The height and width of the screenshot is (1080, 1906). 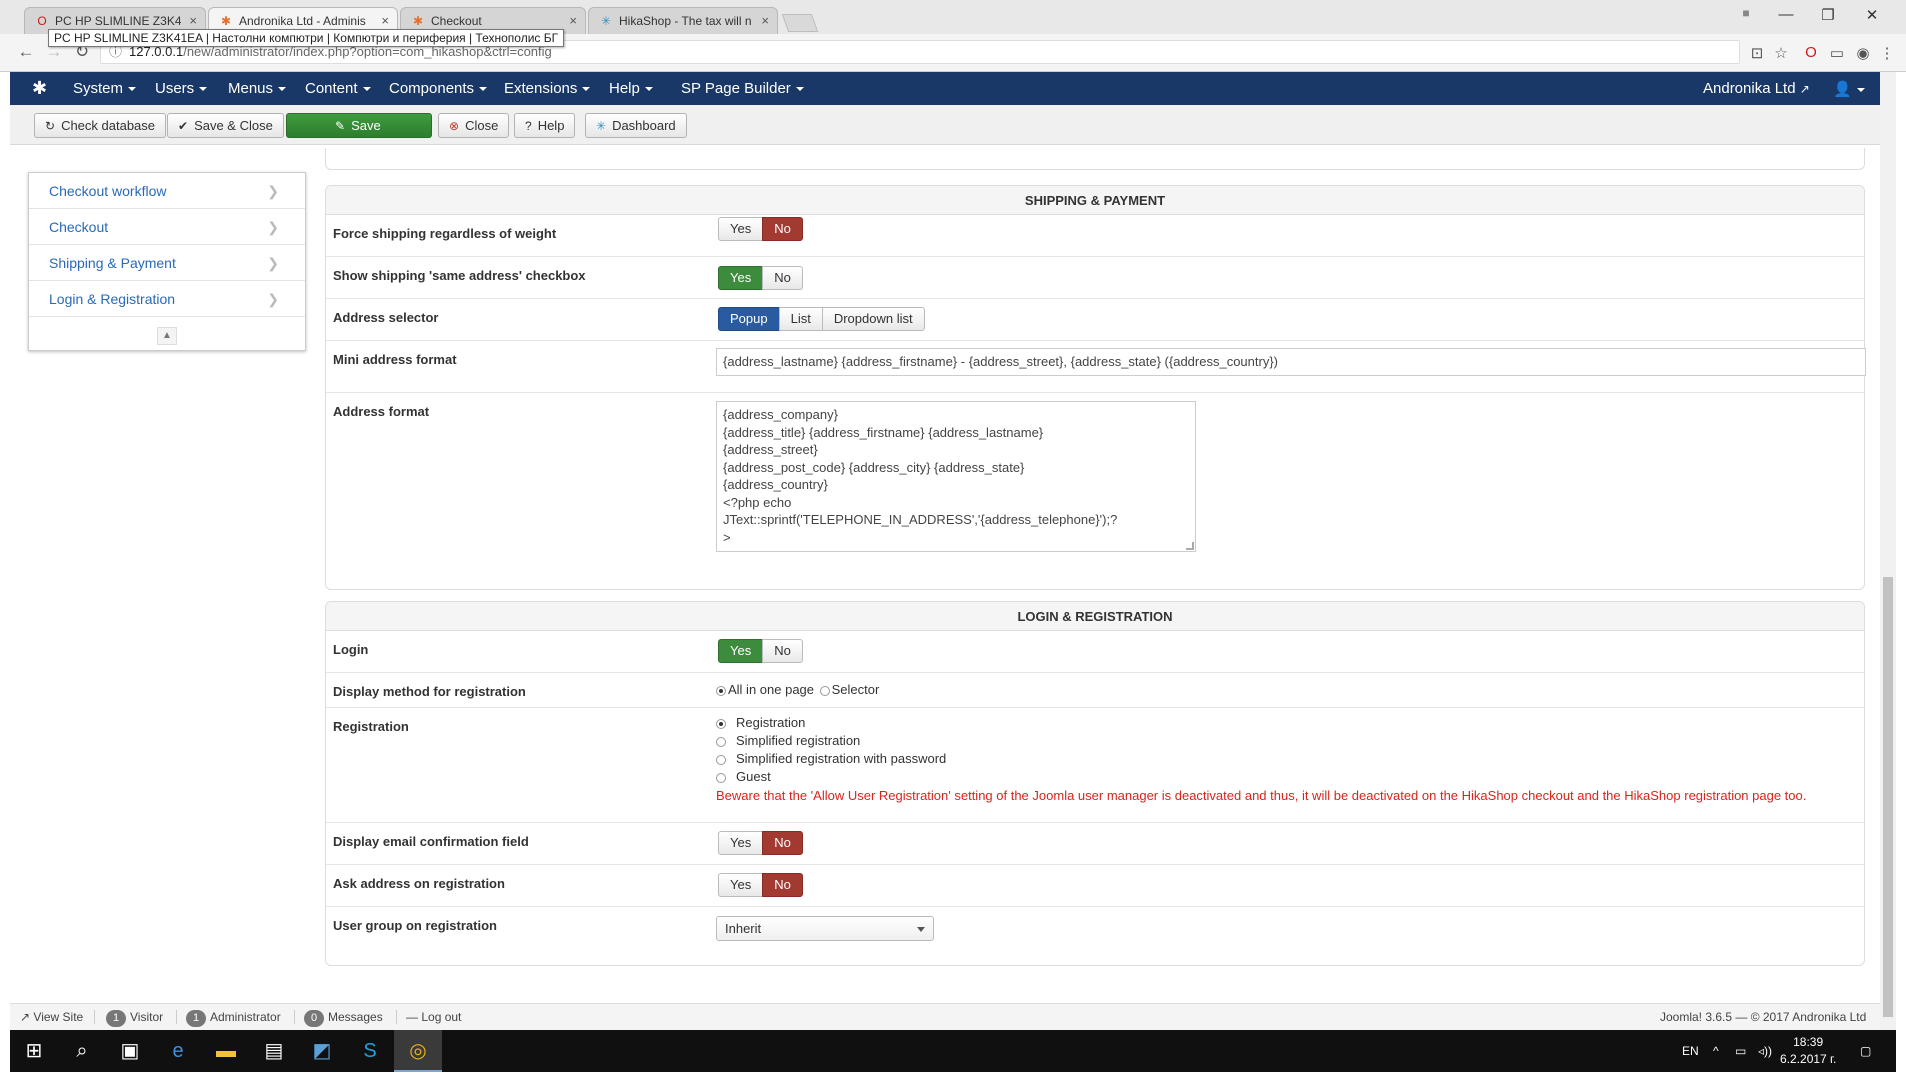 I want to click on search-icon: ⌕, so click(x=82, y=1051).